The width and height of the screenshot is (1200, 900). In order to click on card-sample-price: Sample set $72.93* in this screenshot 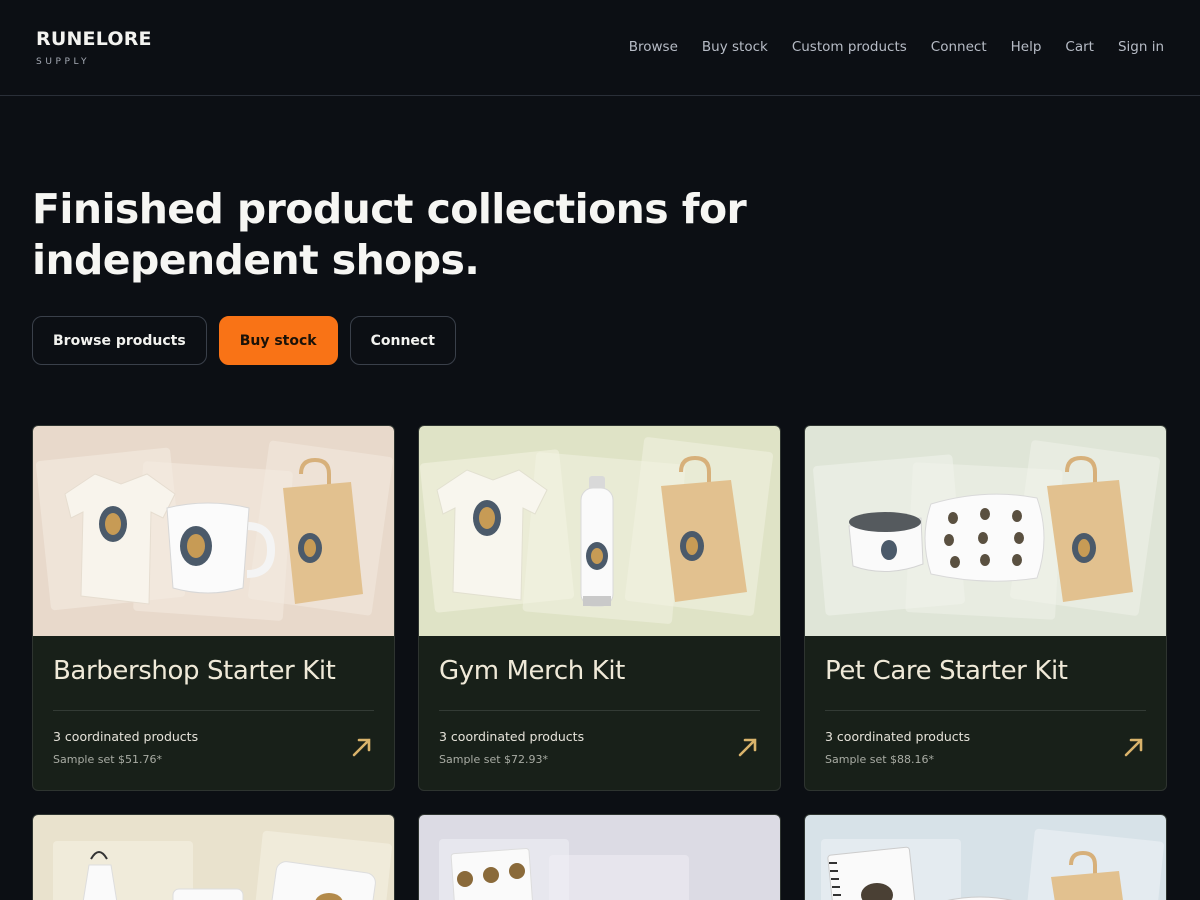, I will do `click(494, 759)`.